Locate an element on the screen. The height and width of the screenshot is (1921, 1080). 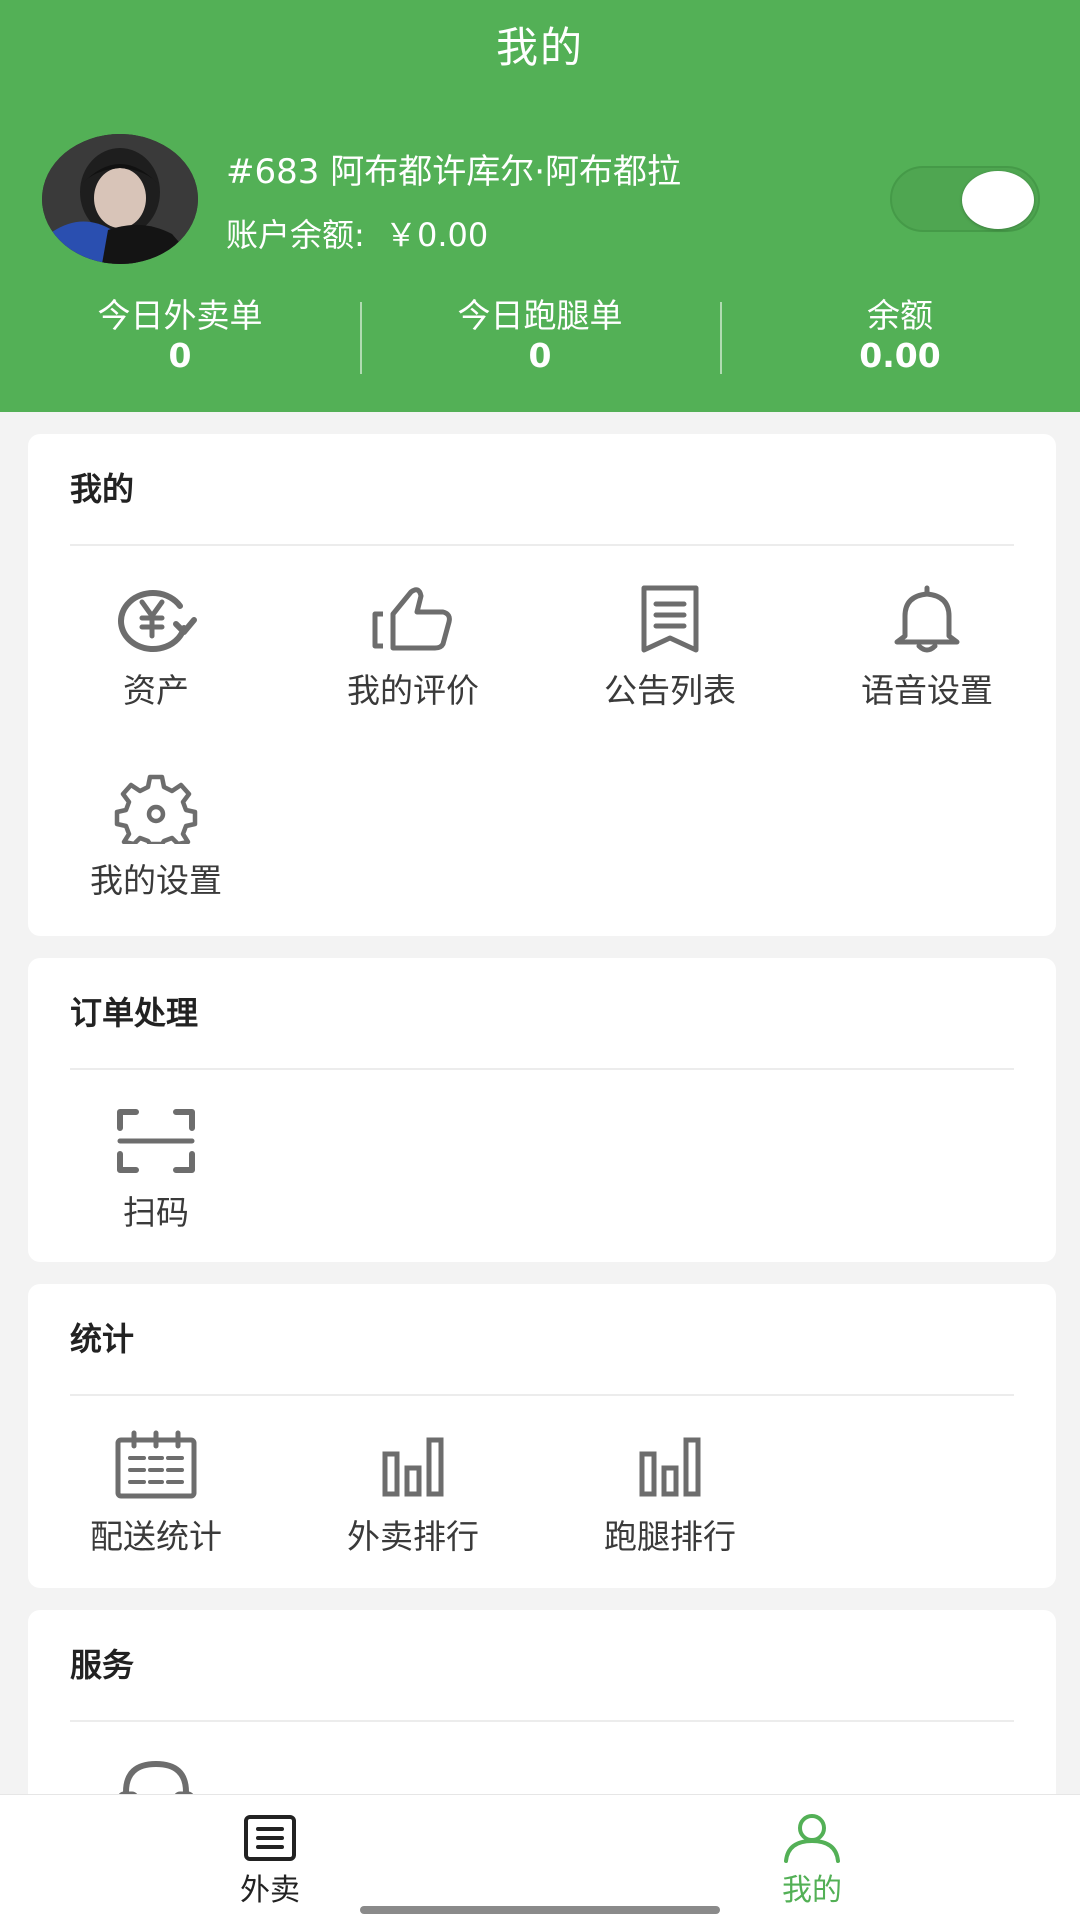
toggle-knob is located at coordinates (998, 200).